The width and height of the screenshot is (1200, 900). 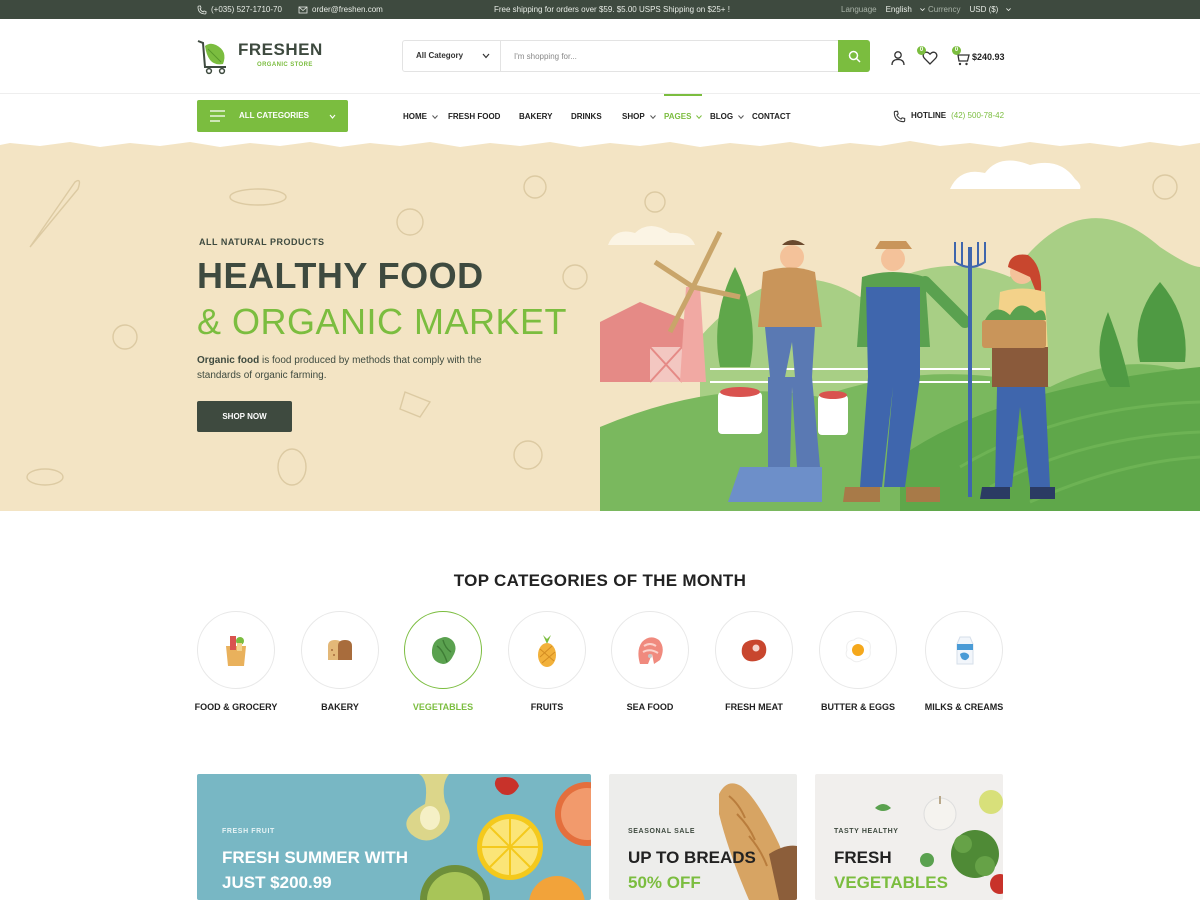 I want to click on category-fresh-meat: FRESH MEAT, so click(x=754, y=661).